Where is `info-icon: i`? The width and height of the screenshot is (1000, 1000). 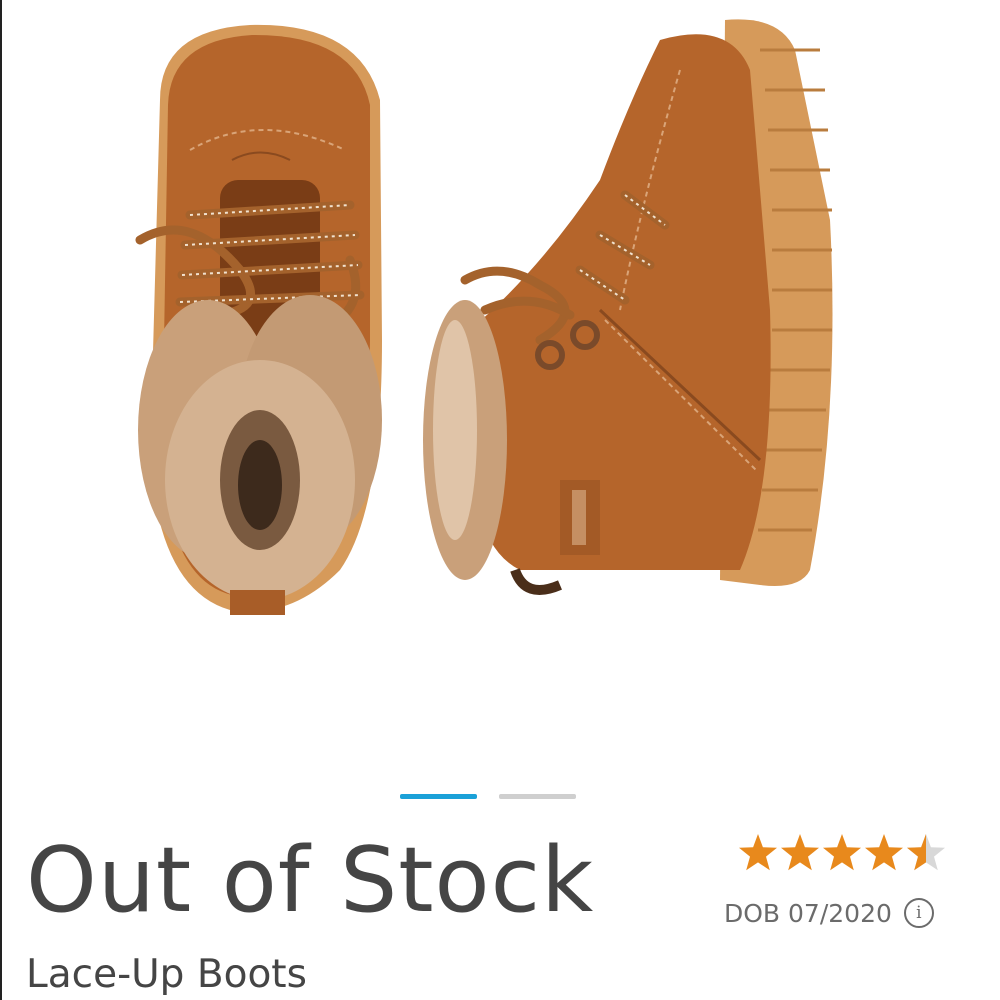
info-icon: i is located at coordinates (918, 913).